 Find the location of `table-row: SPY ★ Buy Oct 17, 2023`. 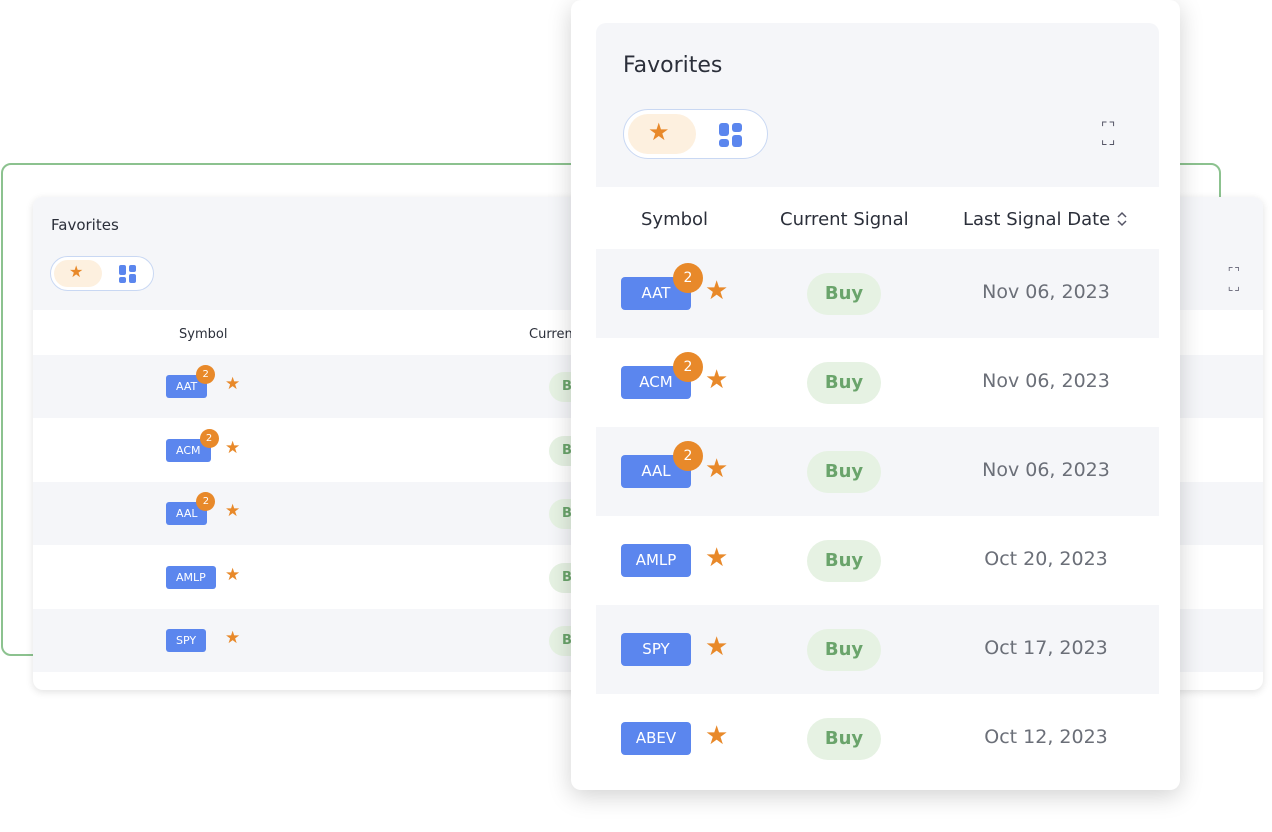

table-row: SPY ★ Buy Oct 17, 2023 is located at coordinates (877, 649).